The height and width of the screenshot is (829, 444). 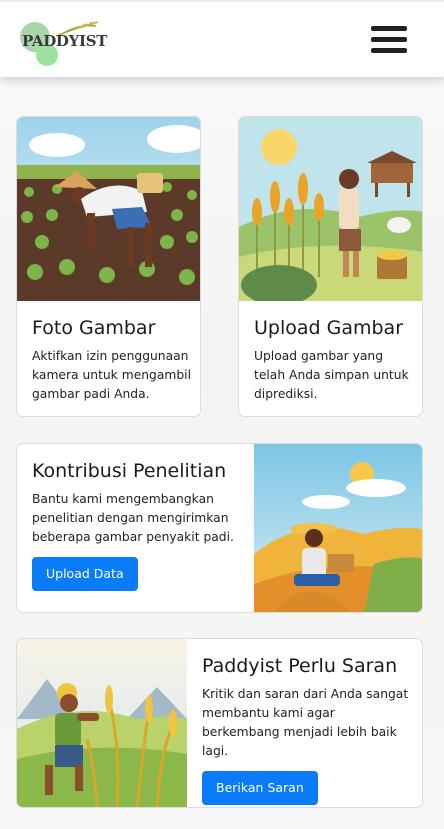 I want to click on farmer-research-illustration, so click(x=338, y=528).